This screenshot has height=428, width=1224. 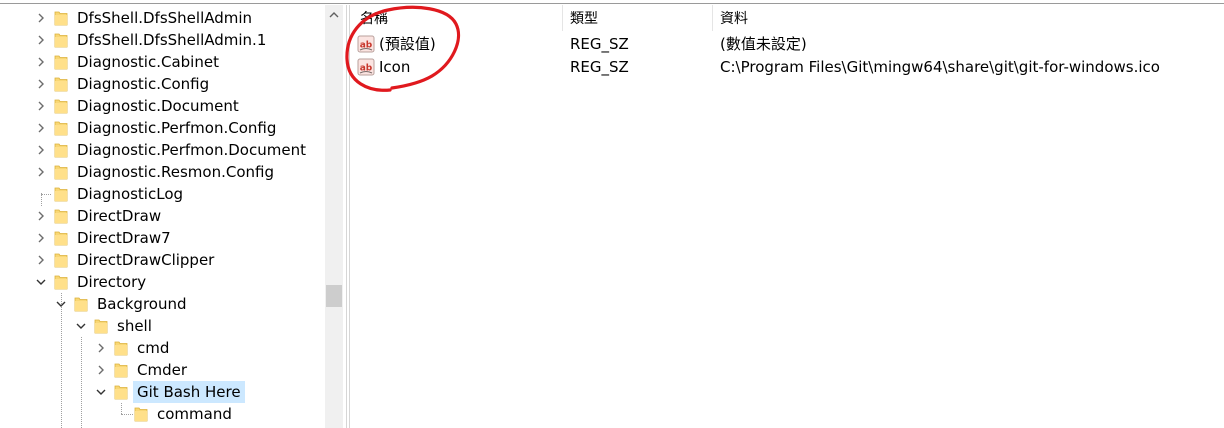 I want to click on tree-item: DiagnosticLog, so click(x=162, y=194).